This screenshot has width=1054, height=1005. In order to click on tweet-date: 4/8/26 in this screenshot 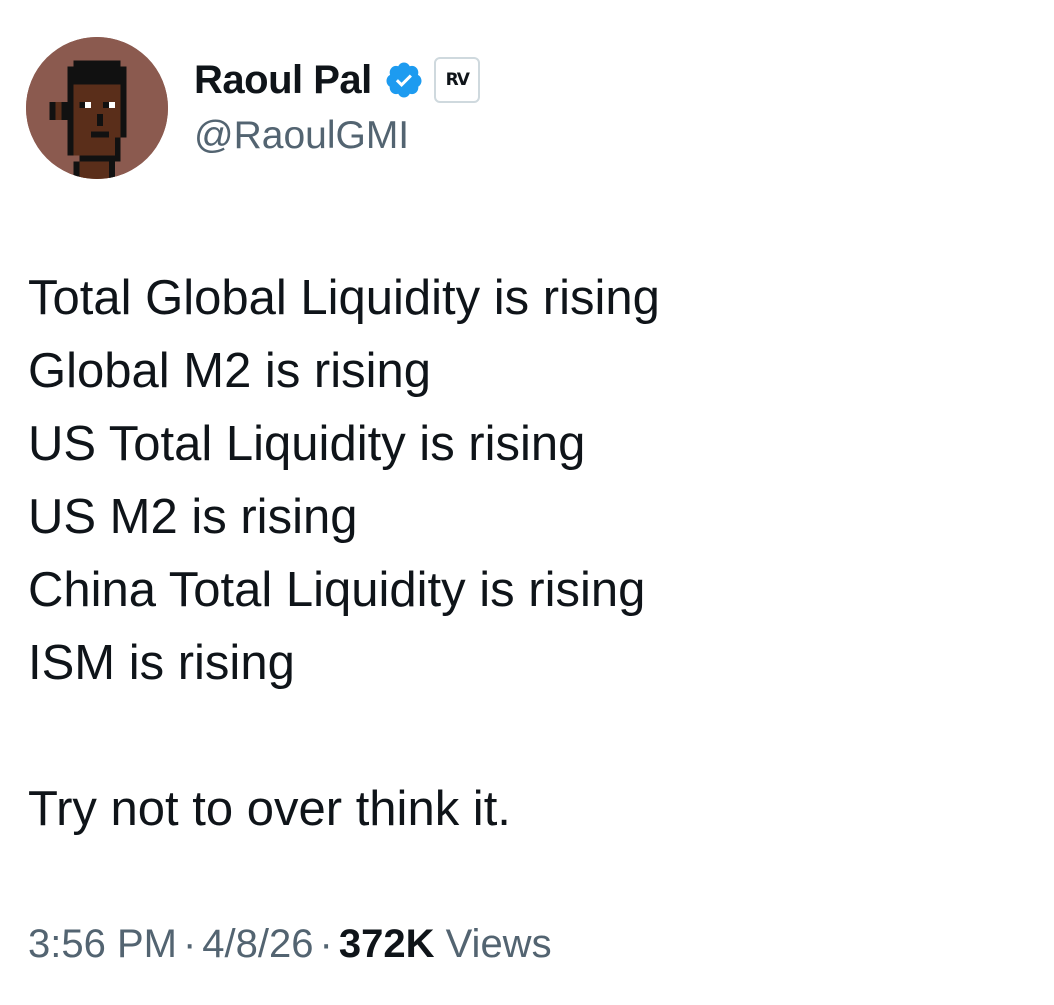, I will do `click(257, 944)`.